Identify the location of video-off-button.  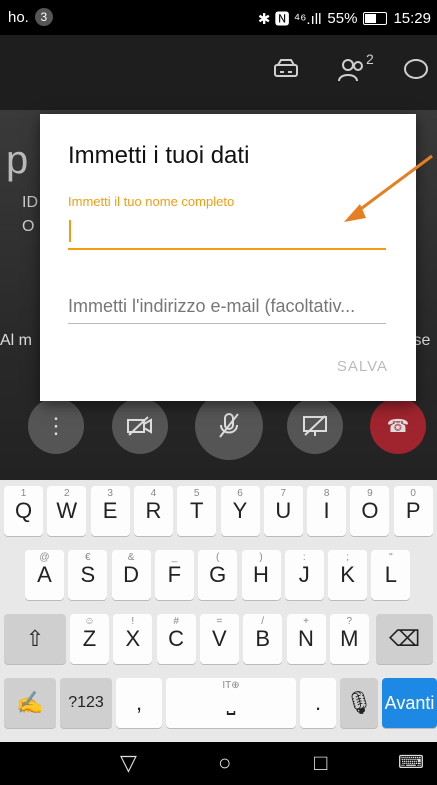
(140, 426).